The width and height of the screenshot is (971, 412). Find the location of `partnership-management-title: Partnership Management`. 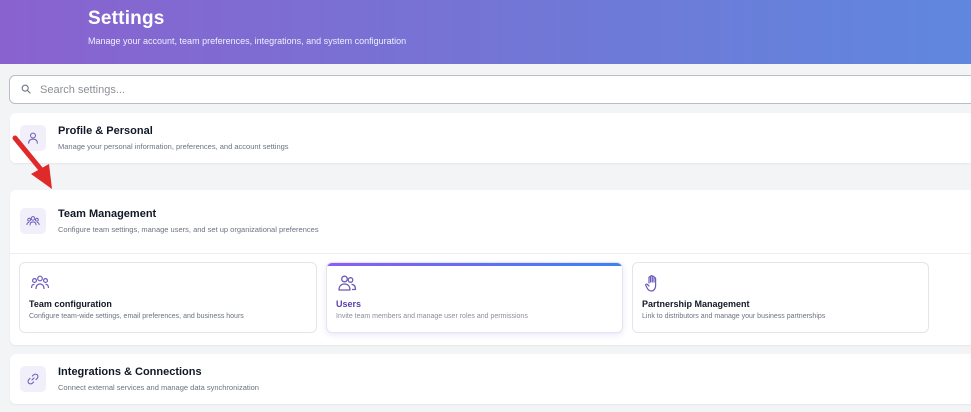

partnership-management-title: Partnership Management is located at coordinates (696, 304).